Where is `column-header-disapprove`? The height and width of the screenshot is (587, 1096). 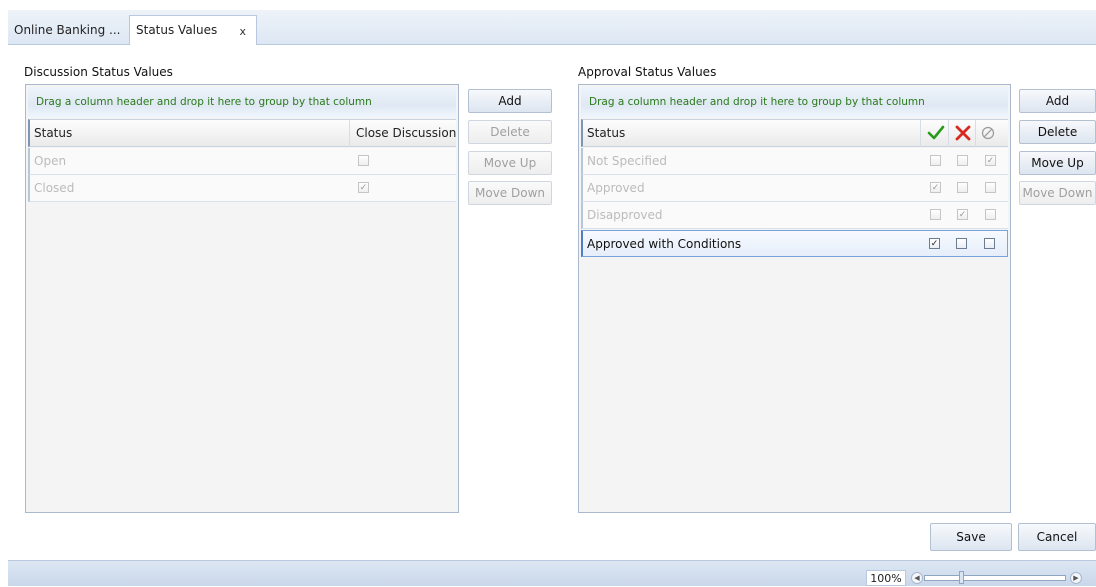
column-header-disapprove is located at coordinates (963, 133).